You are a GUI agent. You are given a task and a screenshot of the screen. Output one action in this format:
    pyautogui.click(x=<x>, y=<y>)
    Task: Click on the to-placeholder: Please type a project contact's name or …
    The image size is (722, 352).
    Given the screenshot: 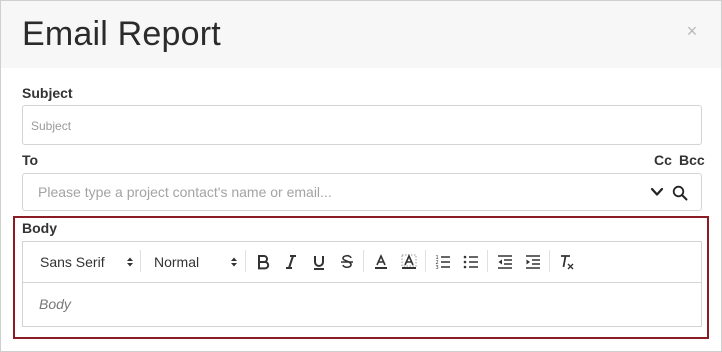 What is the action you would take?
    pyautogui.click(x=185, y=192)
    